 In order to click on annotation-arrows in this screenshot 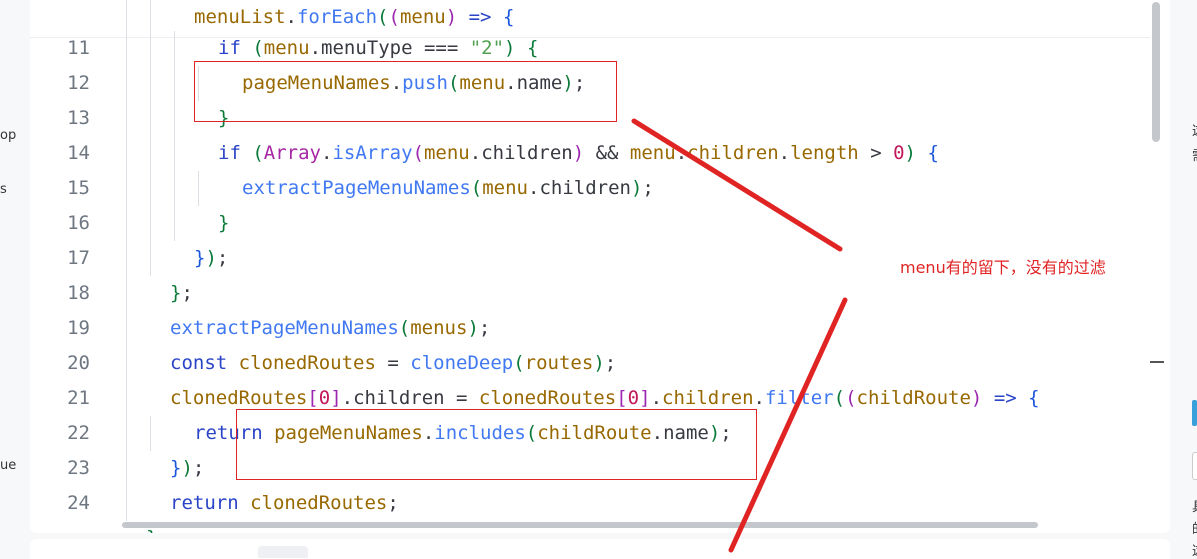, I will do `click(739, 335)`.